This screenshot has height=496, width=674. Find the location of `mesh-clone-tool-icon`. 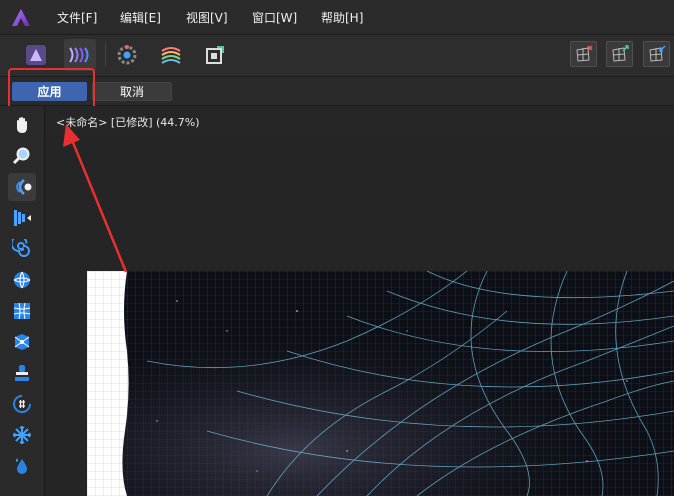

mesh-clone-tool-icon is located at coordinates (22, 311).